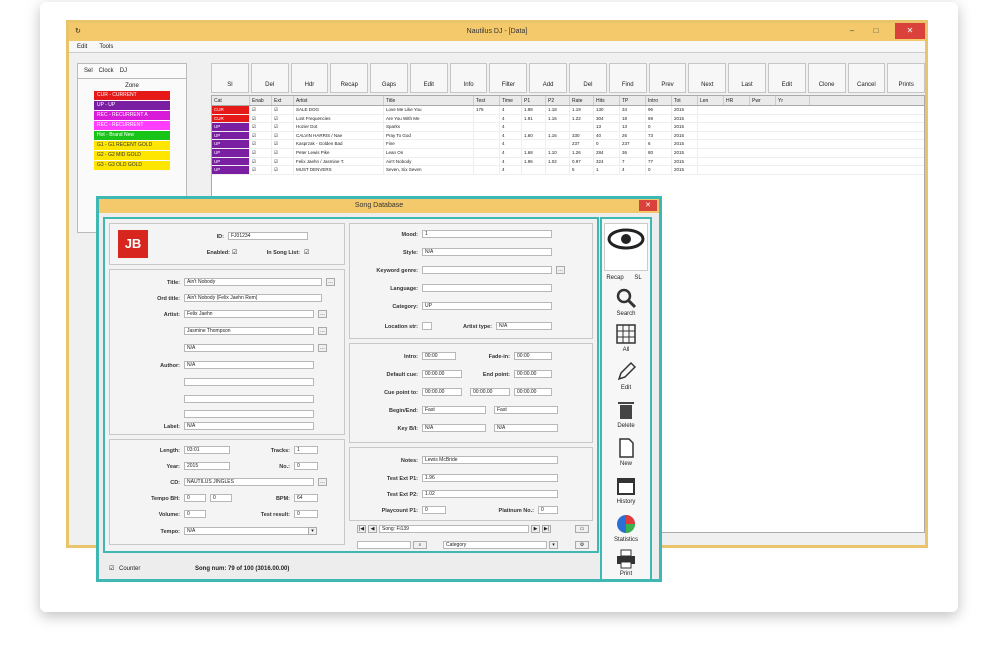  Describe the element at coordinates (487, 270) in the screenshot. I see `keyword-genre-field` at that location.